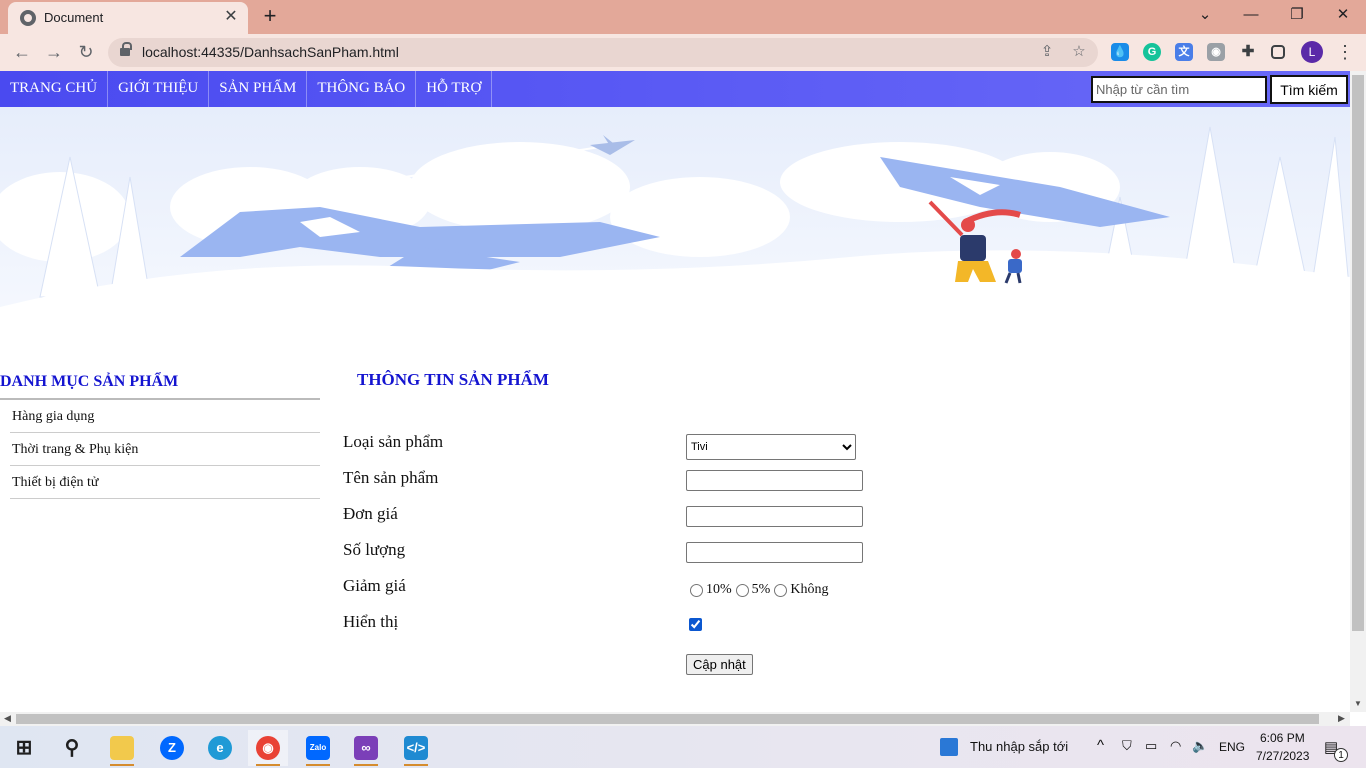 Image resolution: width=1366 pixels, height=768 pixels. Describe the element at coordinates (374, 585) in the screenshot. I see `discount-label: Giảm giá` at that location.